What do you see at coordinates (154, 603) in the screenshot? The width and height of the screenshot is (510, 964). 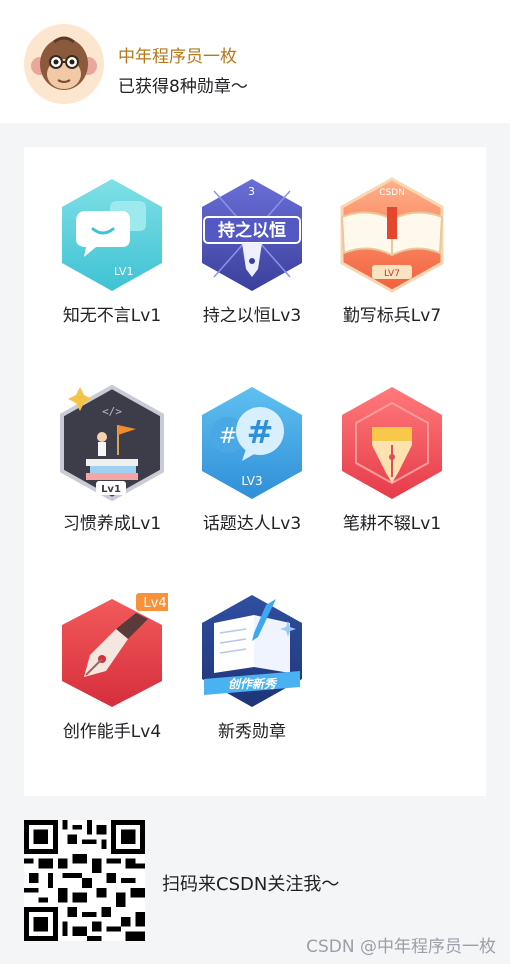 I see `svg-text: Lv4` at bounding box center [154, 603].